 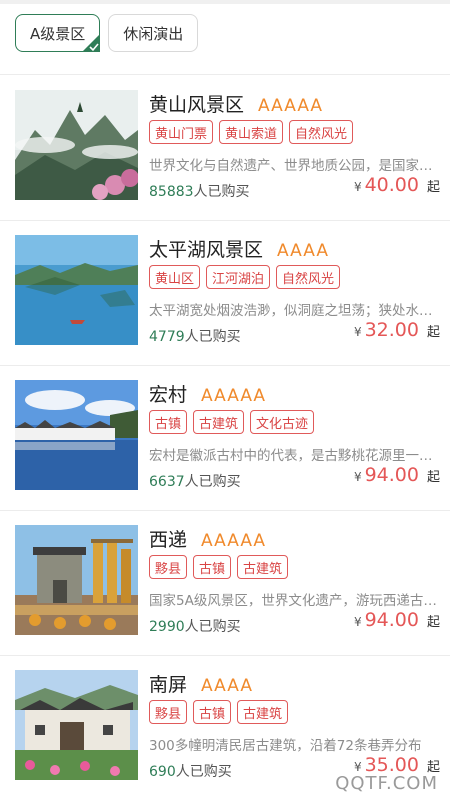 I want to click on filter-chip-a-level: A级景区, so click(x=58, y=33).